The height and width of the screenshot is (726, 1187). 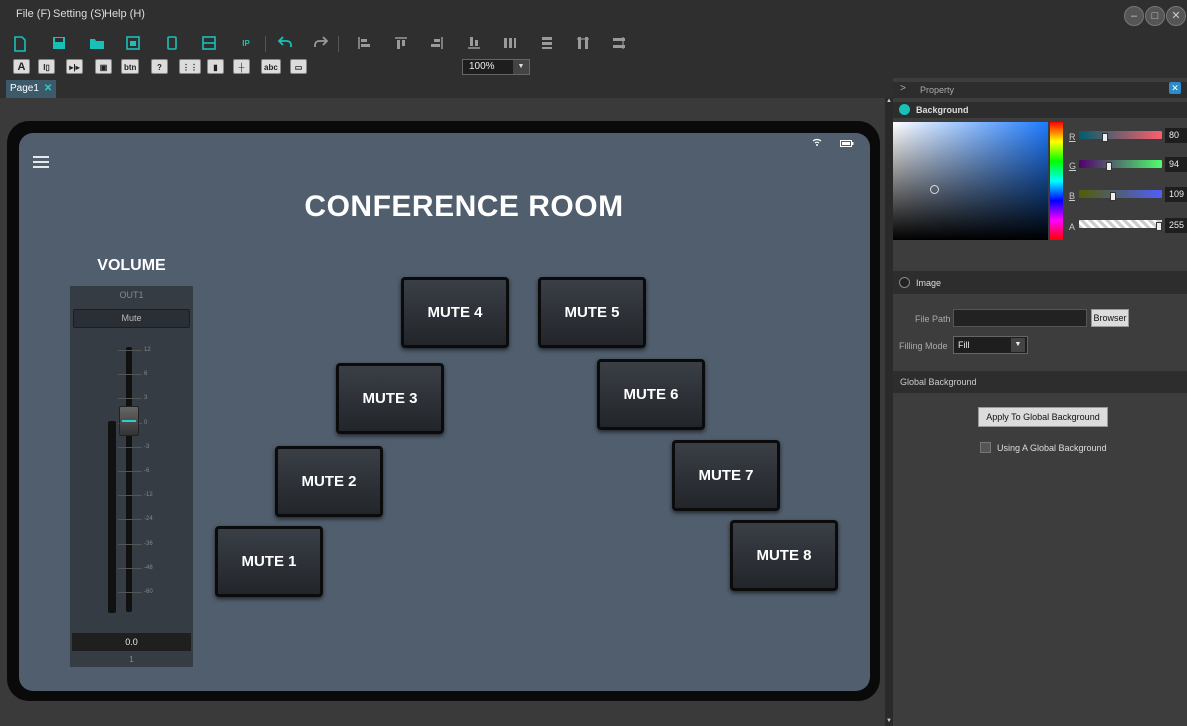 I want to click on channel-label: OUT1, so click(x=131, y=295).